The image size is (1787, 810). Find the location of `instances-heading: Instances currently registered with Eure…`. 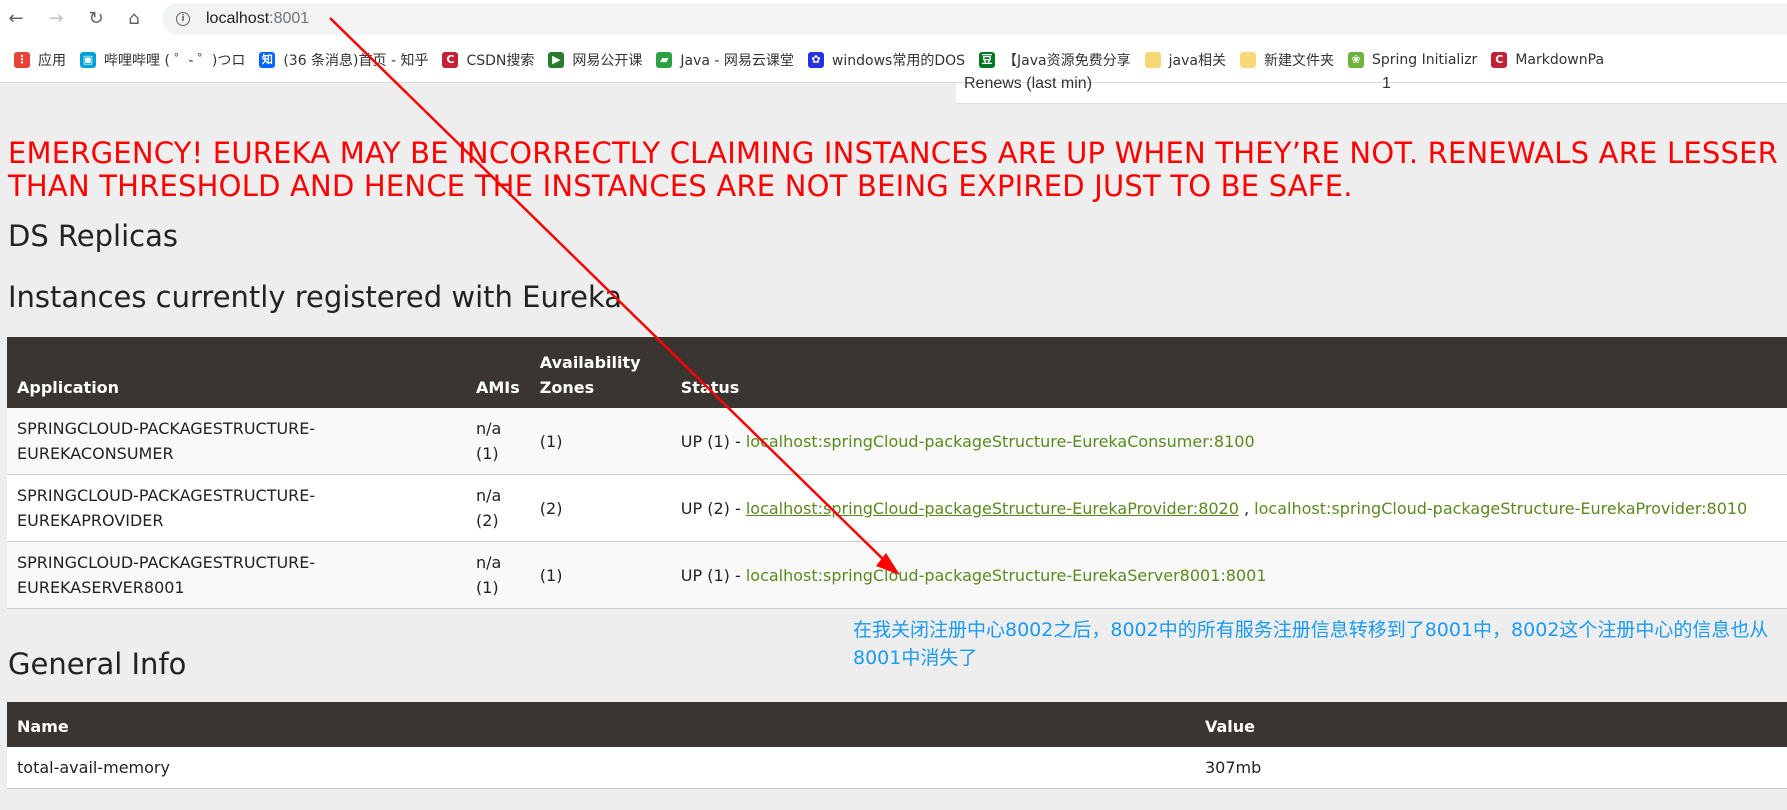

instances-heading: Instances currently registered with Eure… is located at coordinates (315, 297).